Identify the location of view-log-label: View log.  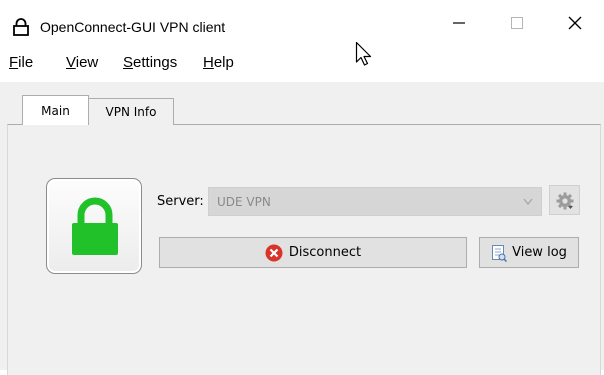
(539, 252).